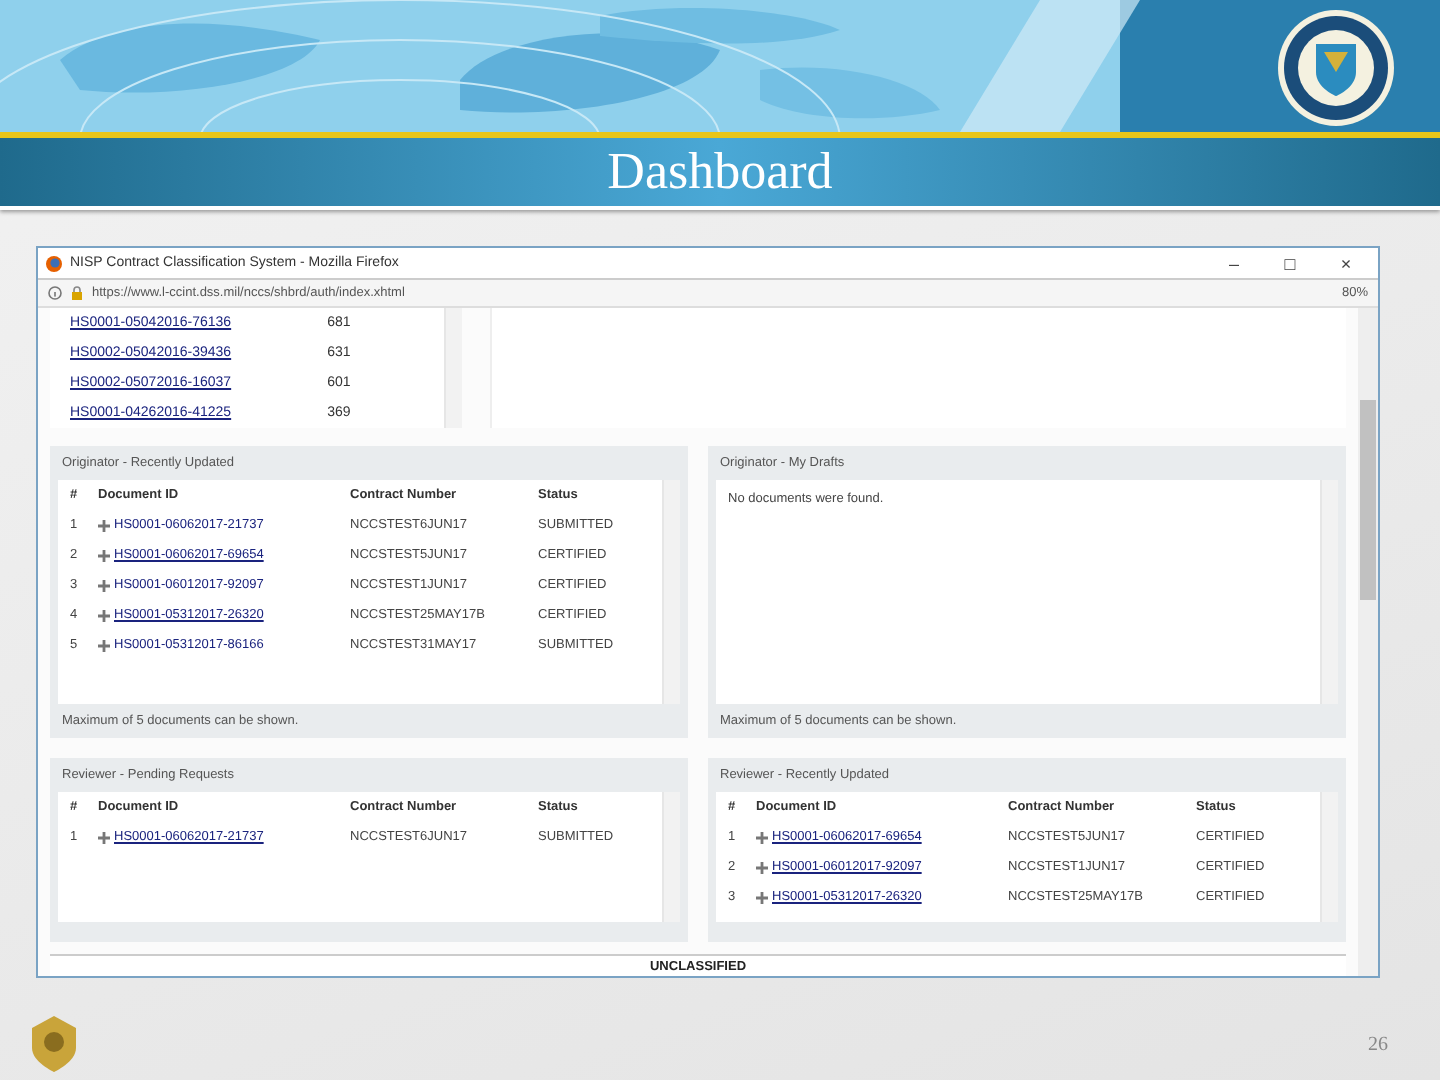 This screenshot has width=1440, height=1080. I want to click on page-number: 26, so click(1378, 1044).